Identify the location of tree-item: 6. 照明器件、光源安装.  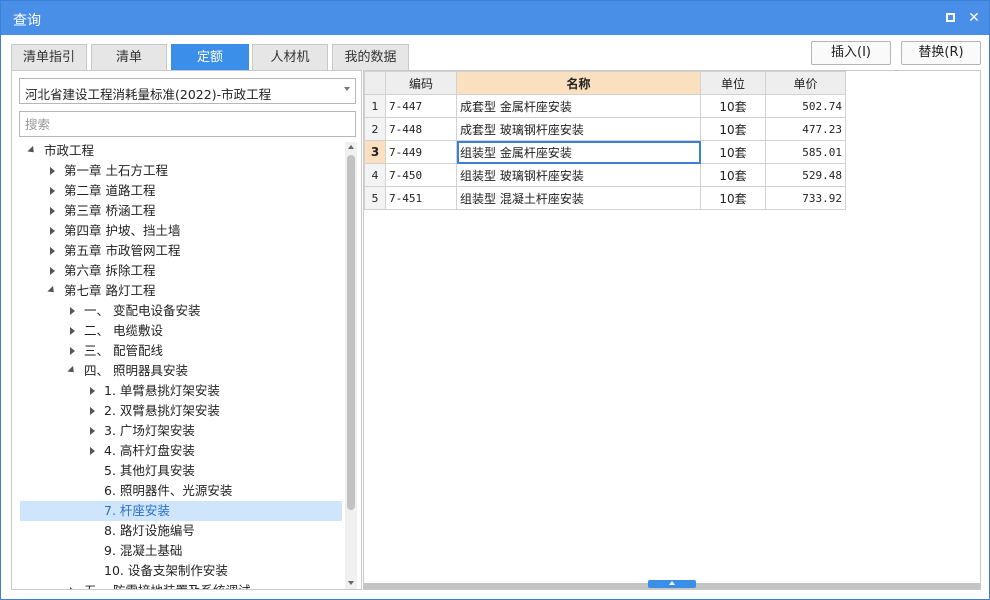
(181, 491).